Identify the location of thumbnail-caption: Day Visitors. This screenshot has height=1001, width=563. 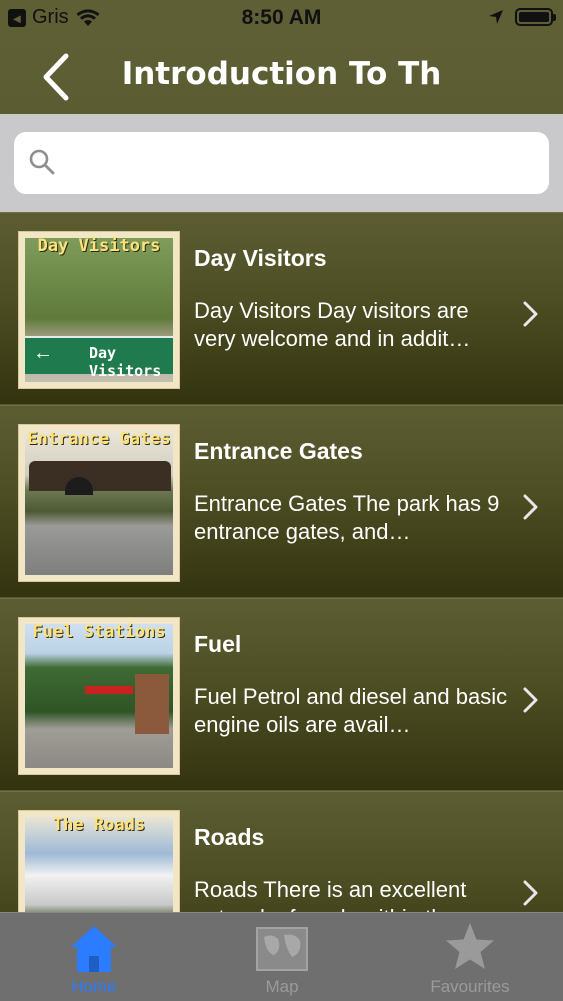
(99, 246).